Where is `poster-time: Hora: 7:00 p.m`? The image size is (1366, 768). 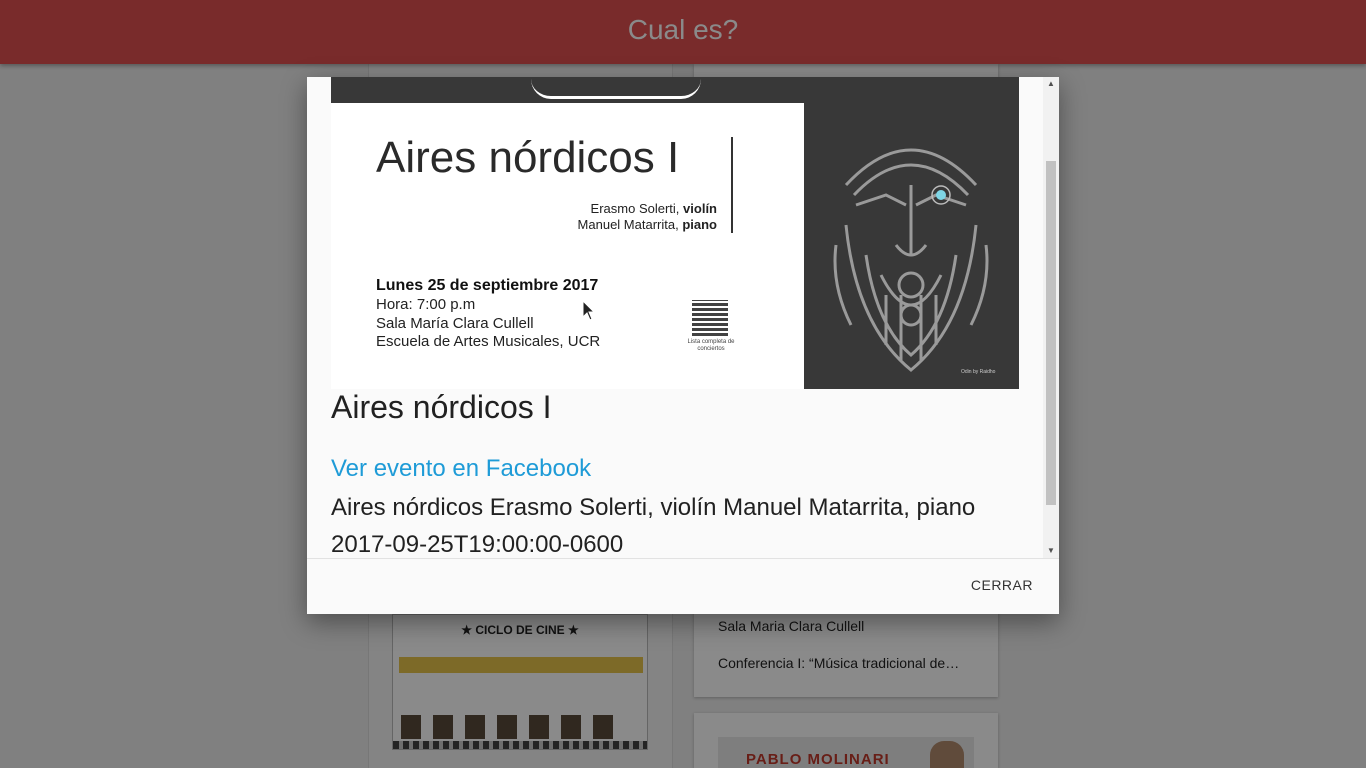
poster-time: Hora: 7:00 p.m is located at coordinates (426, 304).